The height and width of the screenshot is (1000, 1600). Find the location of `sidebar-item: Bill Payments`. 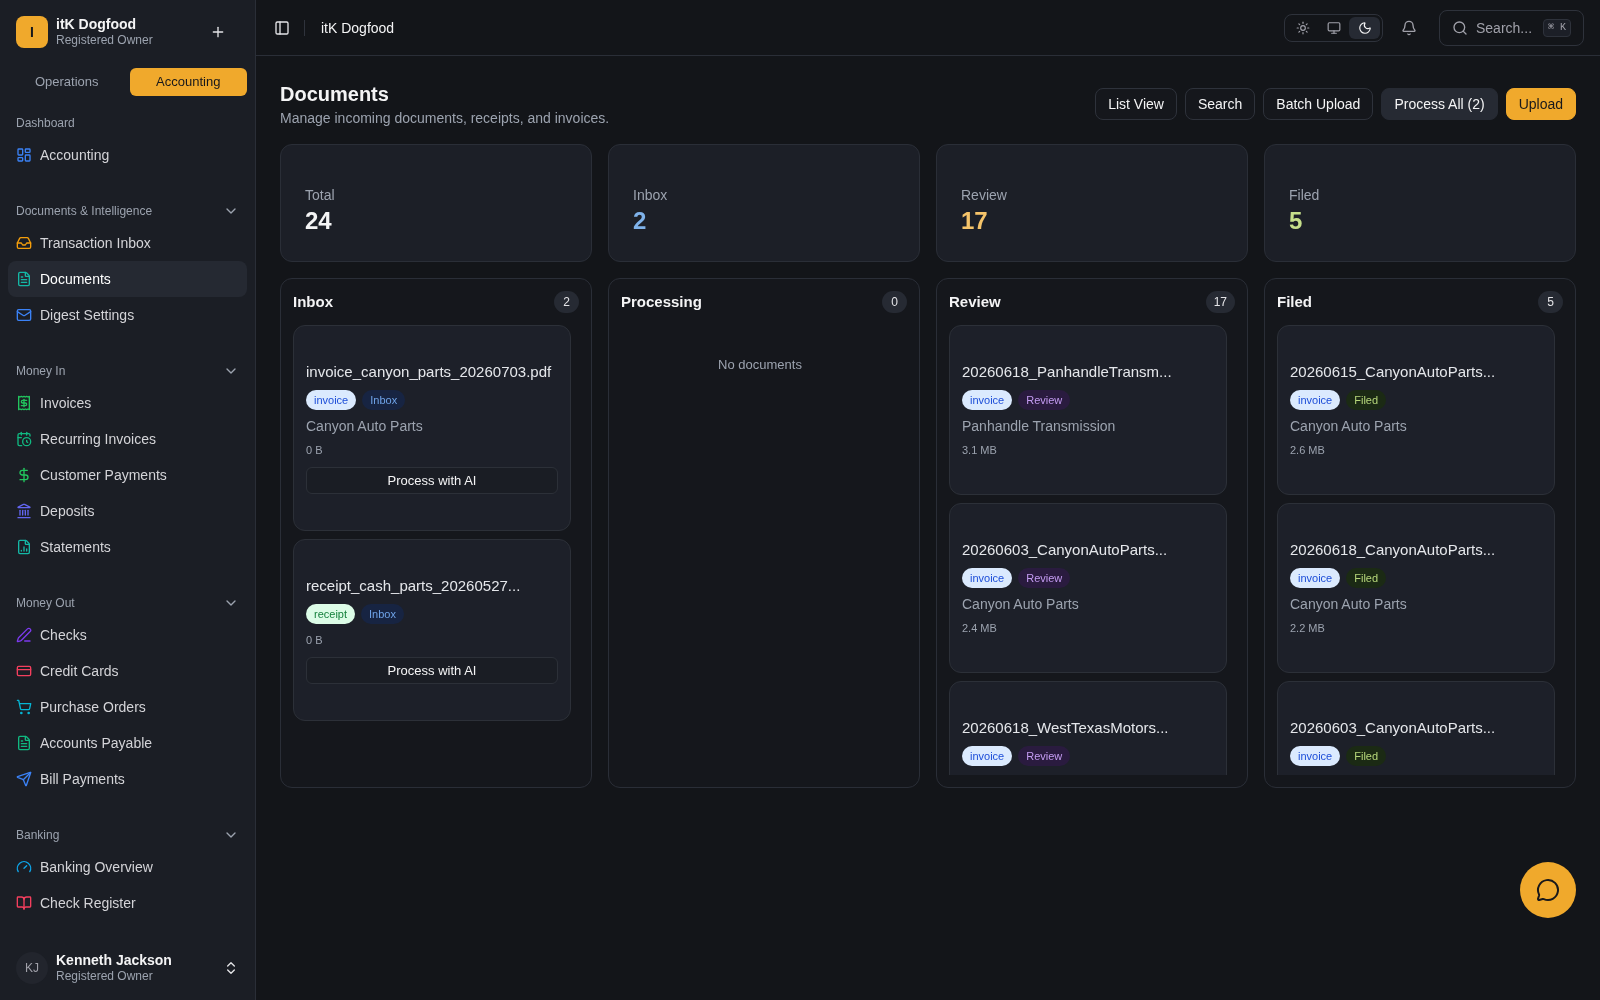

sidebar-item: Bill Payments is located at coordinates (127, 779).